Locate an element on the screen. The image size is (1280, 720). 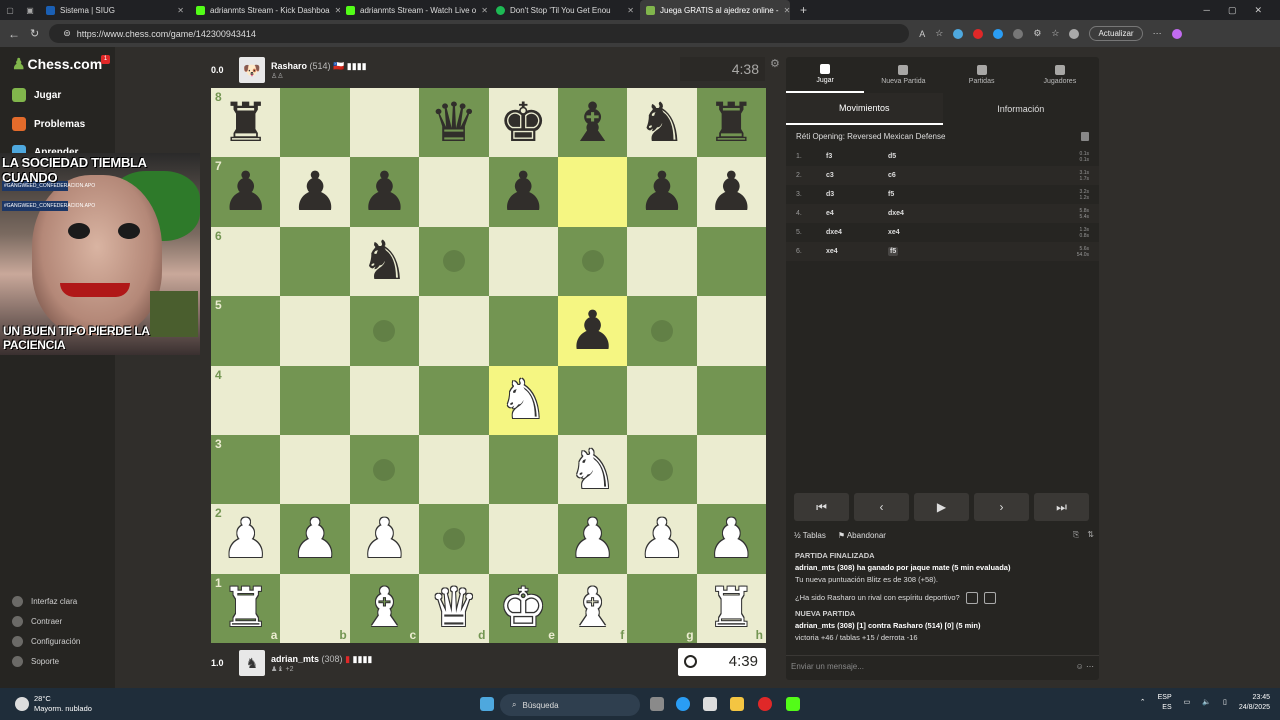
chess-logo: ♟ Chess.com is located at coordinates (57, 64).